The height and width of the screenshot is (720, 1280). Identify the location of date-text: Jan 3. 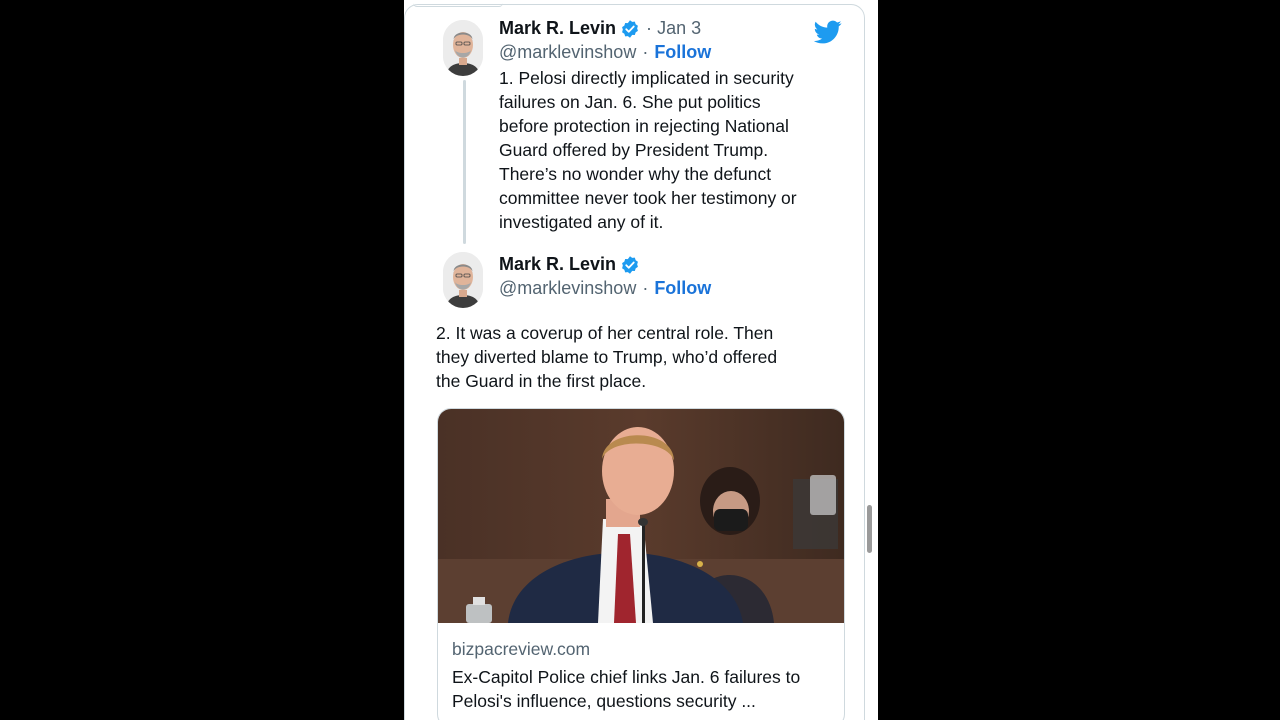
(679, 28).